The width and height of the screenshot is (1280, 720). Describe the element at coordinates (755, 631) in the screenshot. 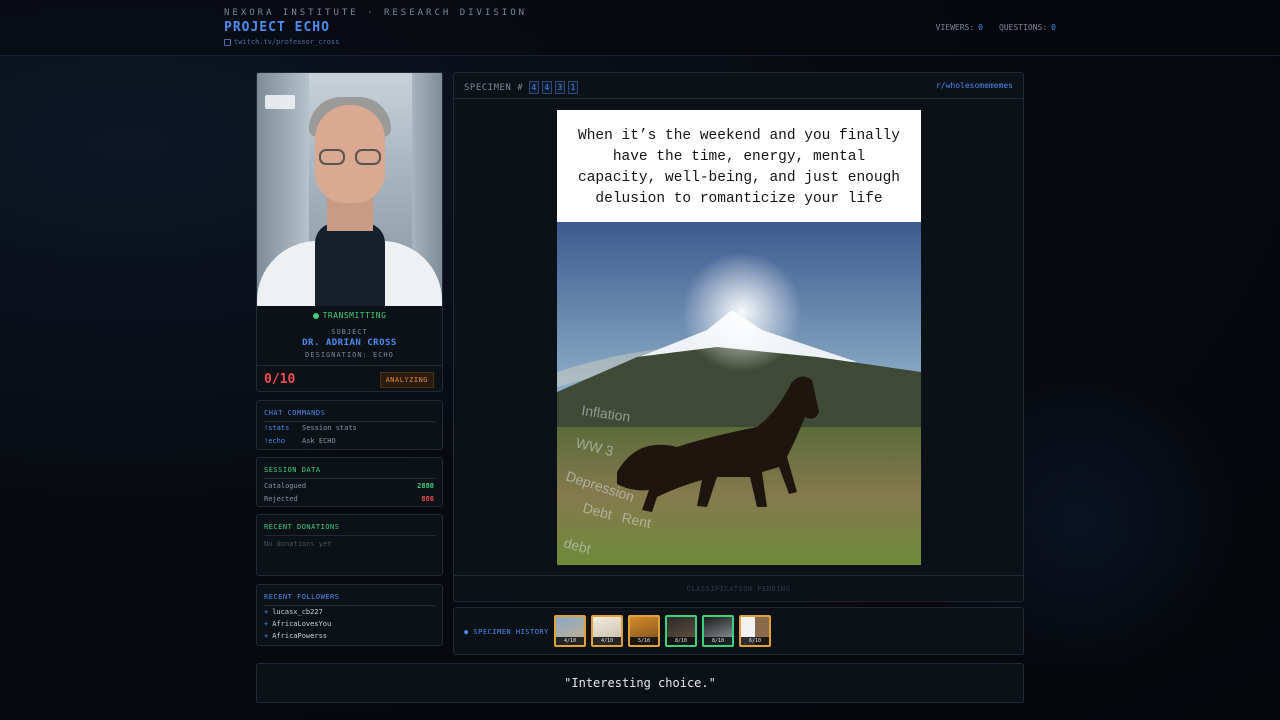

I see `history-thumbnail: 6/10` at that location.